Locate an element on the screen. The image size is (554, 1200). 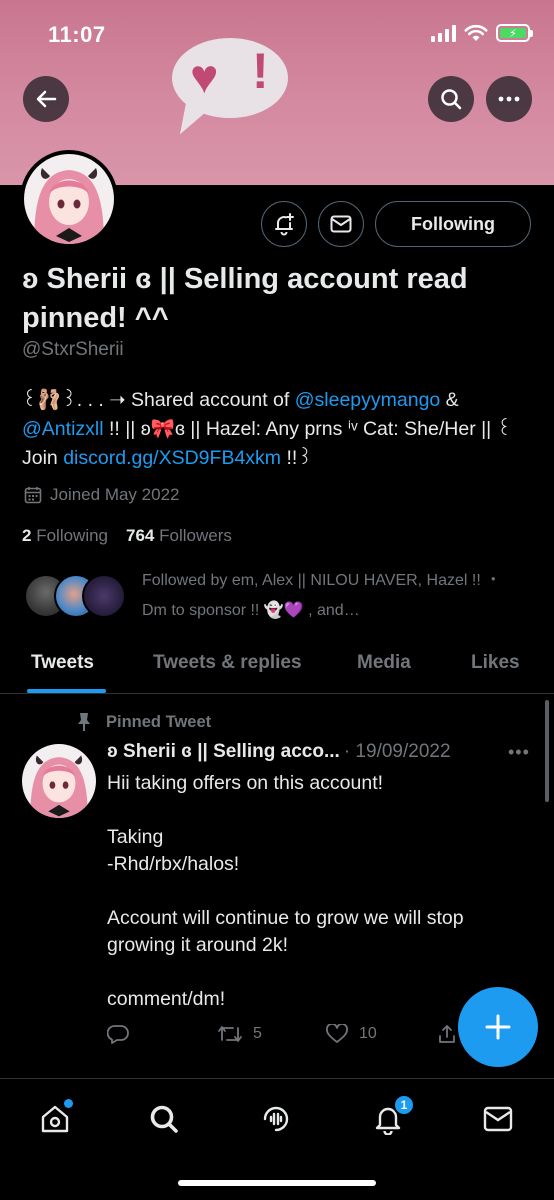
retweet-icon is located at coordinates (230, 1034).